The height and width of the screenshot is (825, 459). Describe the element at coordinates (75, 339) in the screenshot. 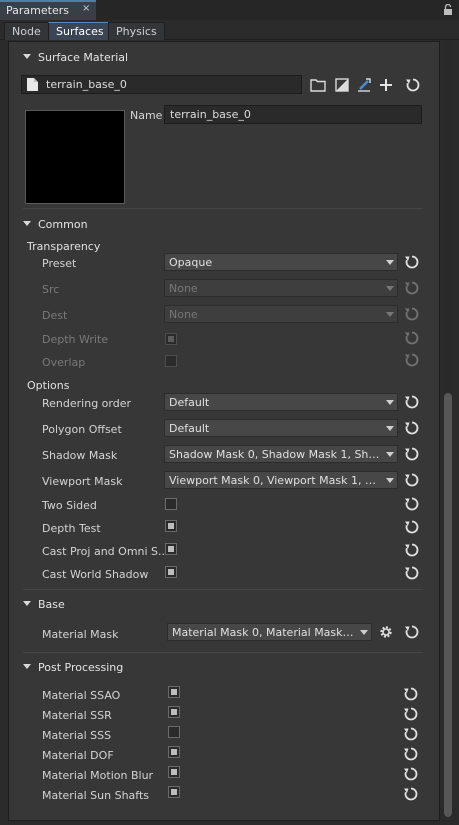

I see `depth-write-label: Depth Write` at that location.